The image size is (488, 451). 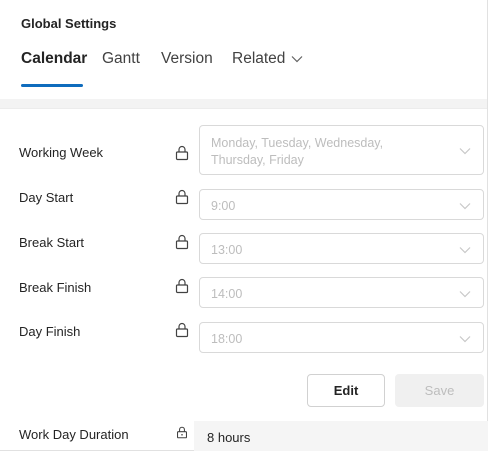 What do you see at coordinates (257, 160) in the screenshot?
I see `working-week-value-line2: Thursday, Friday` at bounding box center [257, 160].